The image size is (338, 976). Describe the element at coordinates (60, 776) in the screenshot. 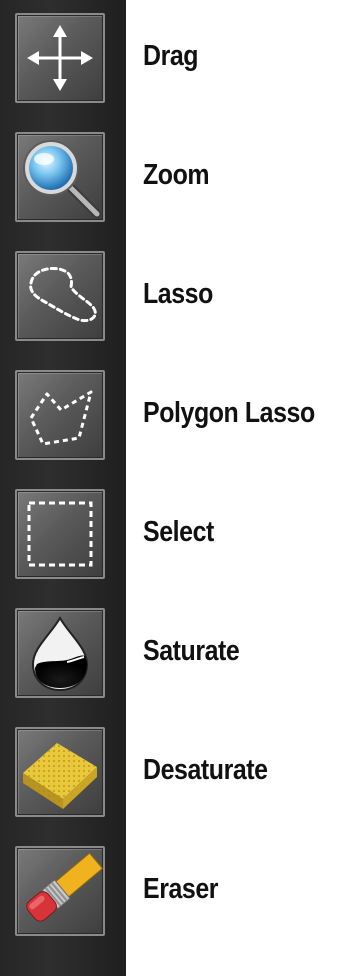

I see `sponge-icon` at that location.